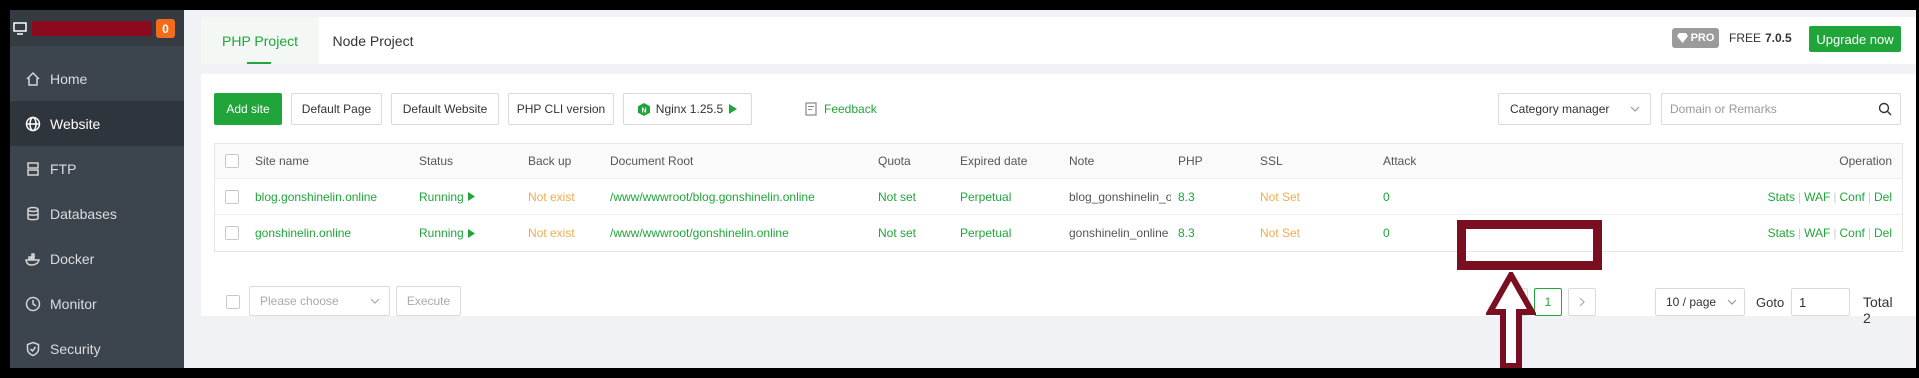 The height and width of the screenshot is (378, 1919). Describe the element at coordinates (319, 301) in the screenshot. I see `batch-action-select: Please choose` at that location.